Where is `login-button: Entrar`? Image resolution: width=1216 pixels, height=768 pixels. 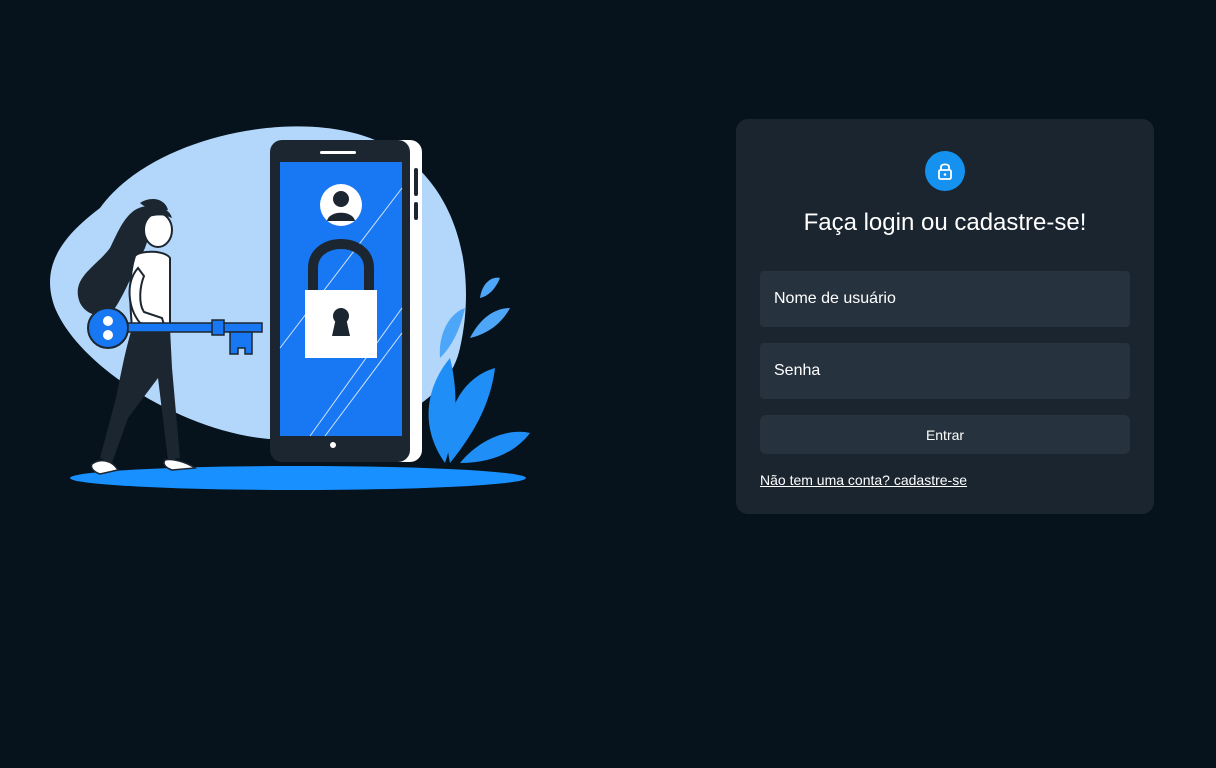
login-button: Entrar is located at coordinates (945, 434).